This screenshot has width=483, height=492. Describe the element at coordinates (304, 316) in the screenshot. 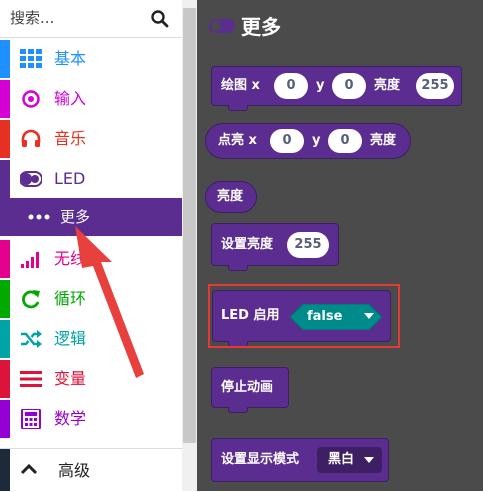

I see `highlight-box` at that location.